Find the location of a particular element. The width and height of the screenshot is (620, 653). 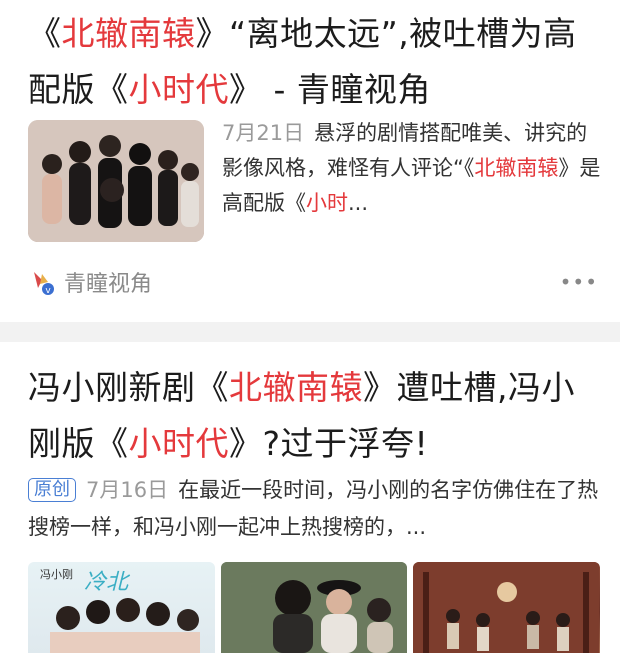

original-badge: 原创 is located at coordinates (52, 490).